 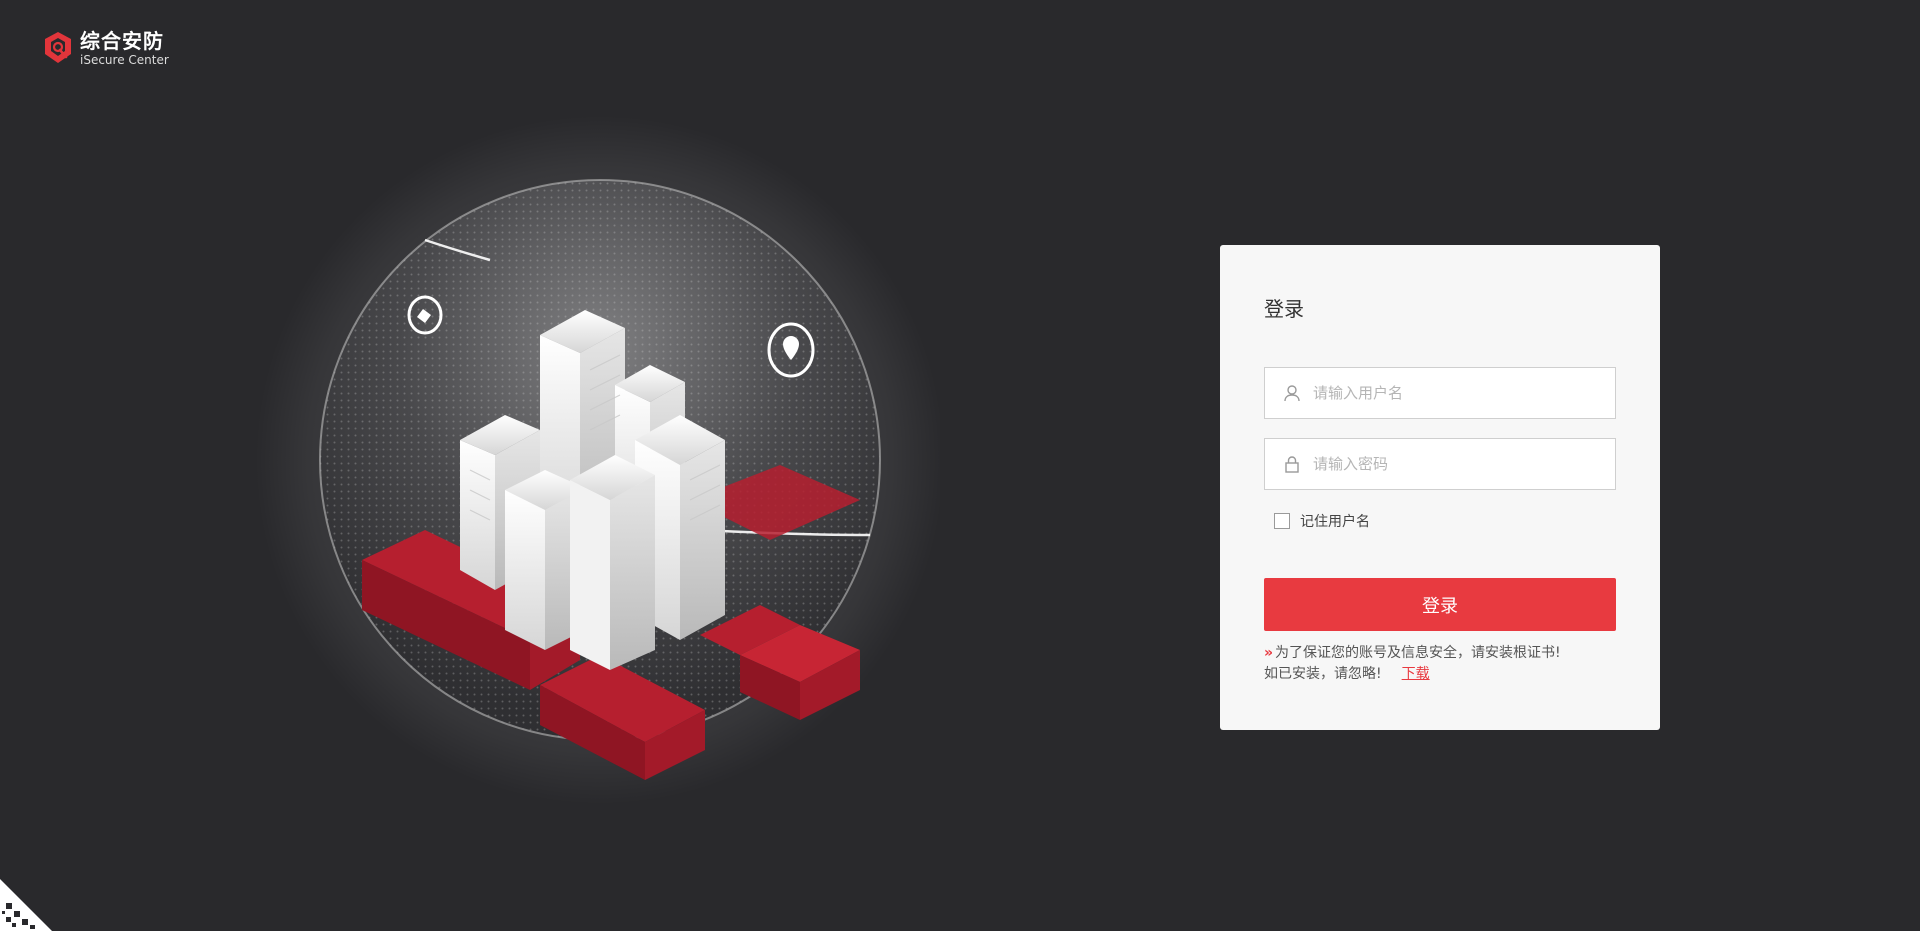 I want to click on brand-logo: 综合安防 iSecure Center, so click(x=105, y=48).